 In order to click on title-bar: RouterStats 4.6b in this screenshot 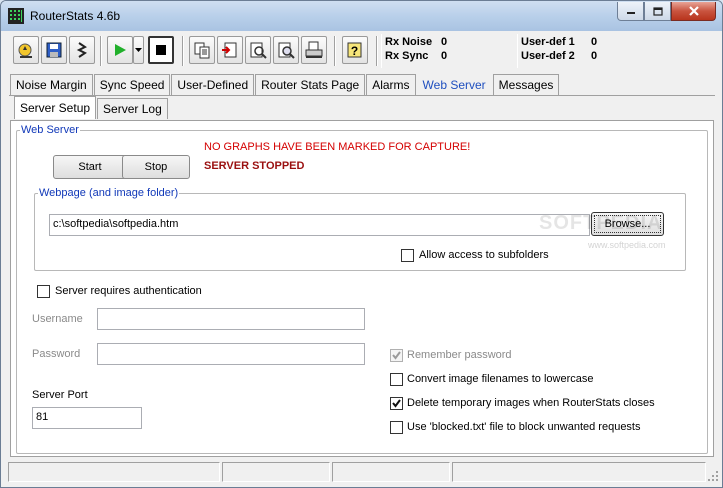, I will do `click(361, 16)`.